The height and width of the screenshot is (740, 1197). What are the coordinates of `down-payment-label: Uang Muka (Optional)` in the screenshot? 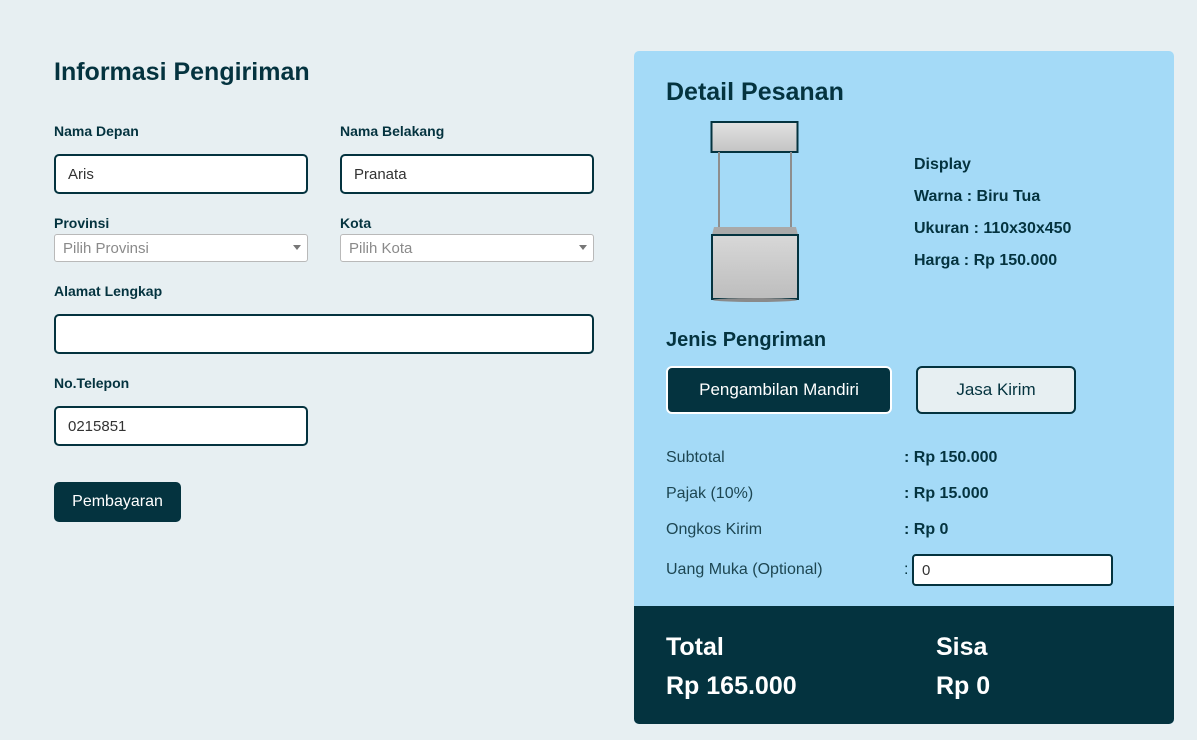 It's located at (744, 569).